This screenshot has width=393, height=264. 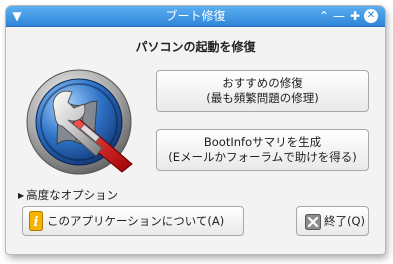 What do you see at coordinates (355, 16) in the screenshot?
I see `maximize-icon: ✚` at bounding box center [355, 16].